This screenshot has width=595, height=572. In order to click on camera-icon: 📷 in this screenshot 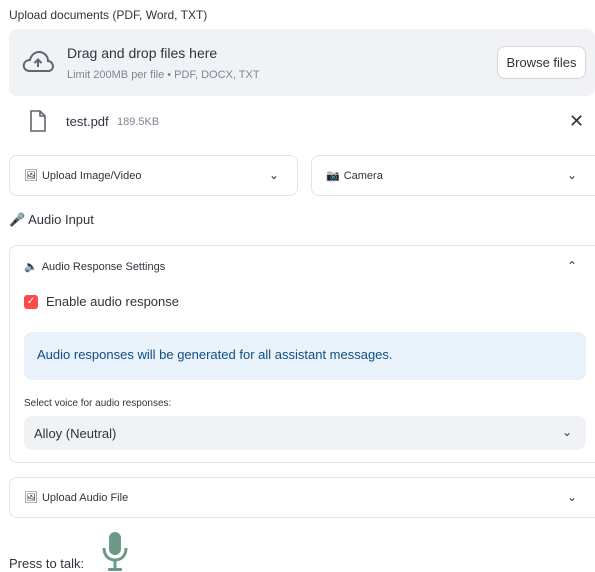, I will do `click(333, 176)`.